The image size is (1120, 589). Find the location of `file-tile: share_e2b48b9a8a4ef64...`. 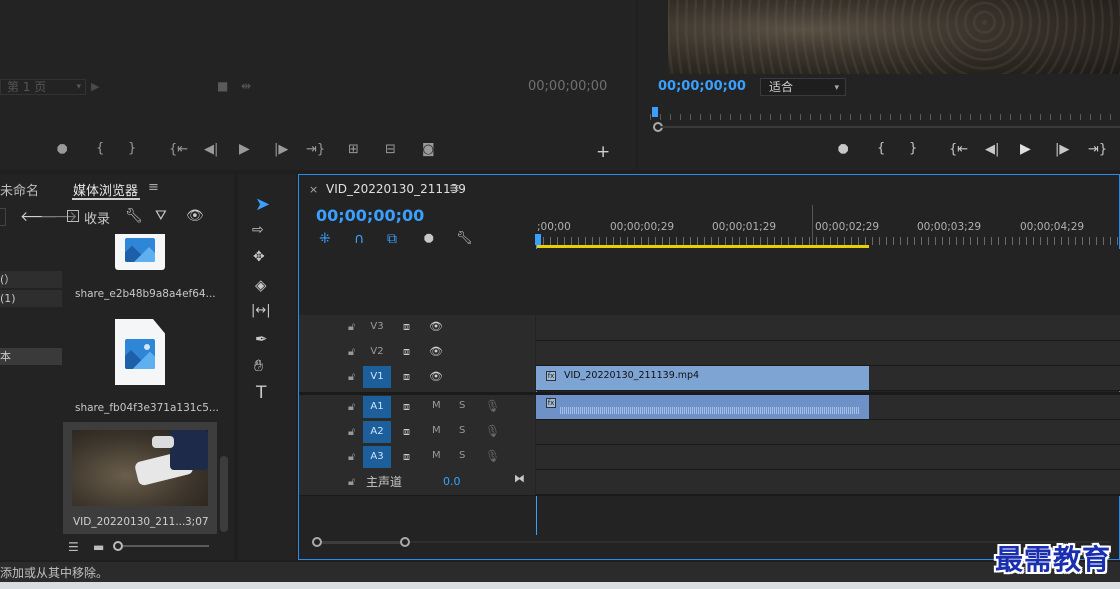

file-tile: share_e2b48b9a8a4ef64... is located at coordinates (140, 273).